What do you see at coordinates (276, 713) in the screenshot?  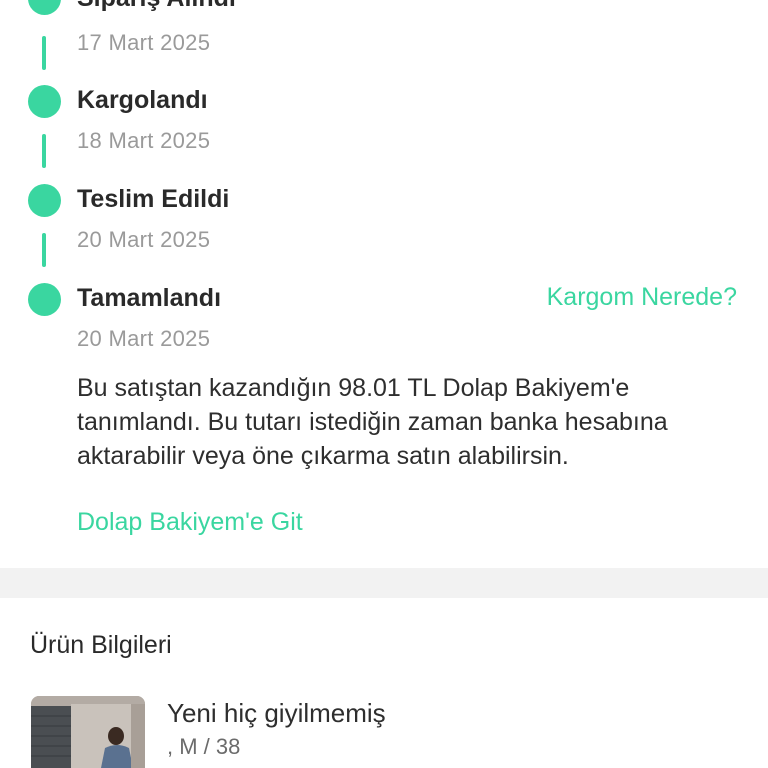 I see `product-name: Yeni hiç giyilmemiş` at bounding box center [276, 713].